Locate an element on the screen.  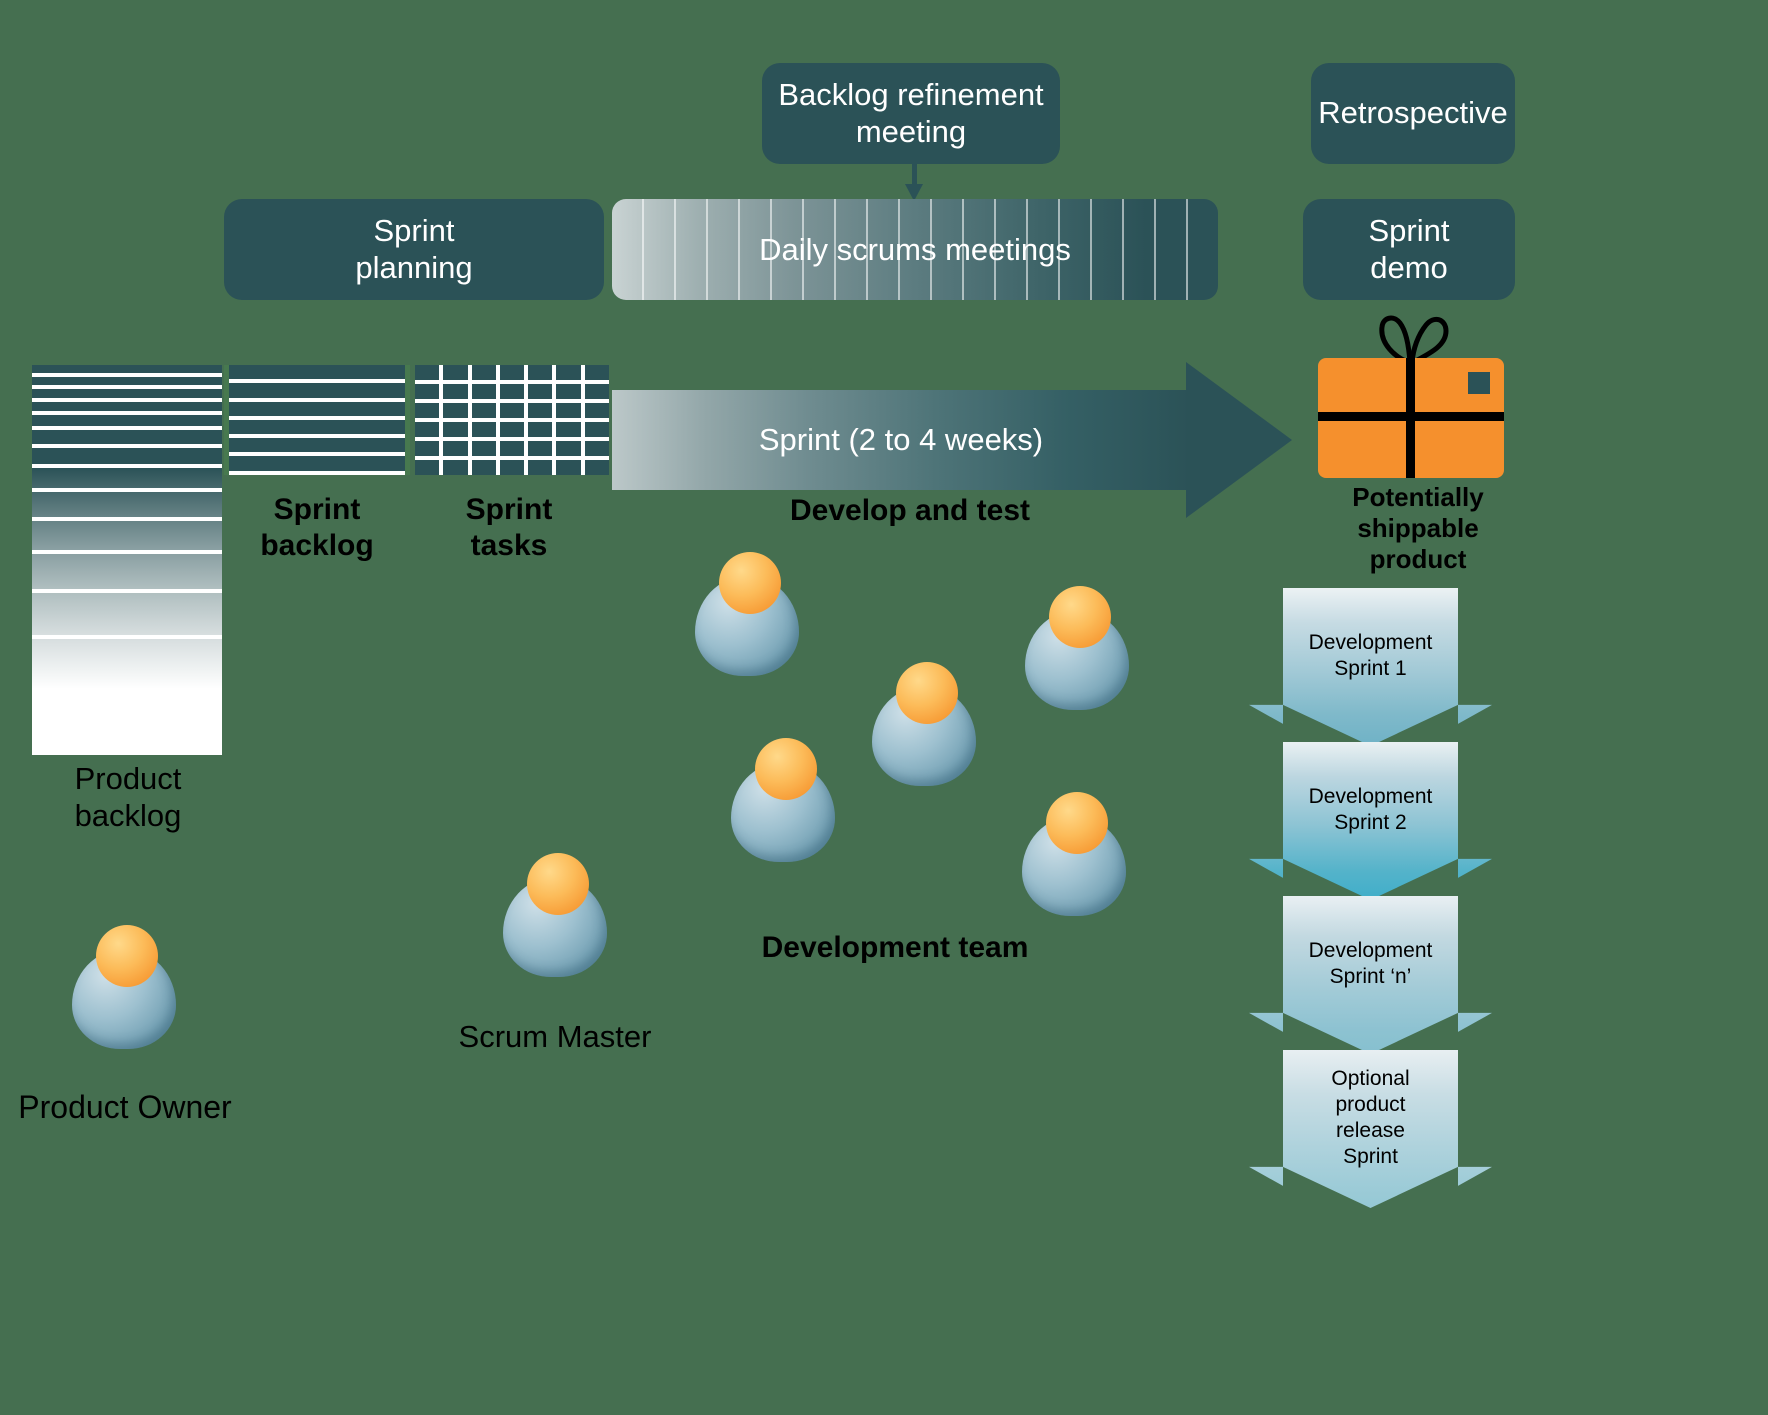
sprint-stack-label: Development Sprint 2 is located at coordinates (1371, 821).